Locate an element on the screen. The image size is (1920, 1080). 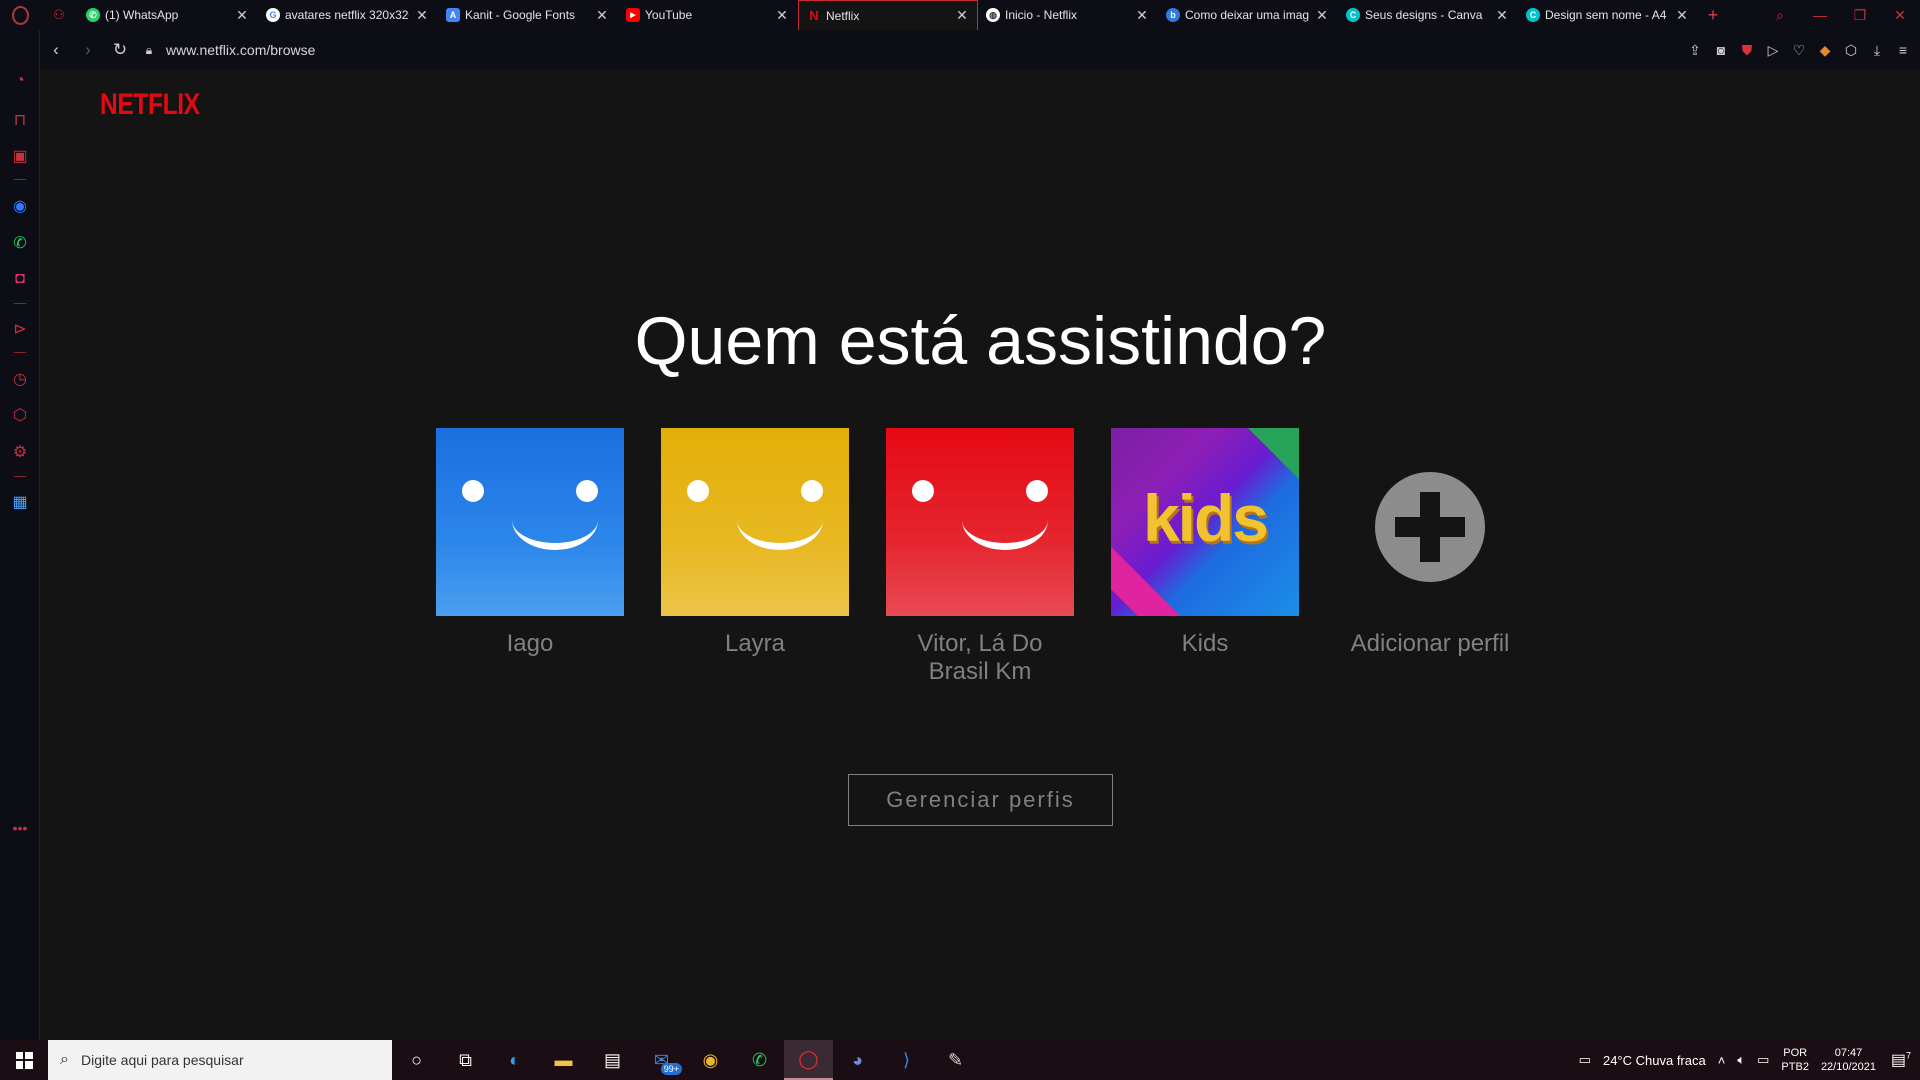
profile-layra: Layra is located at coordinates (755, 543).